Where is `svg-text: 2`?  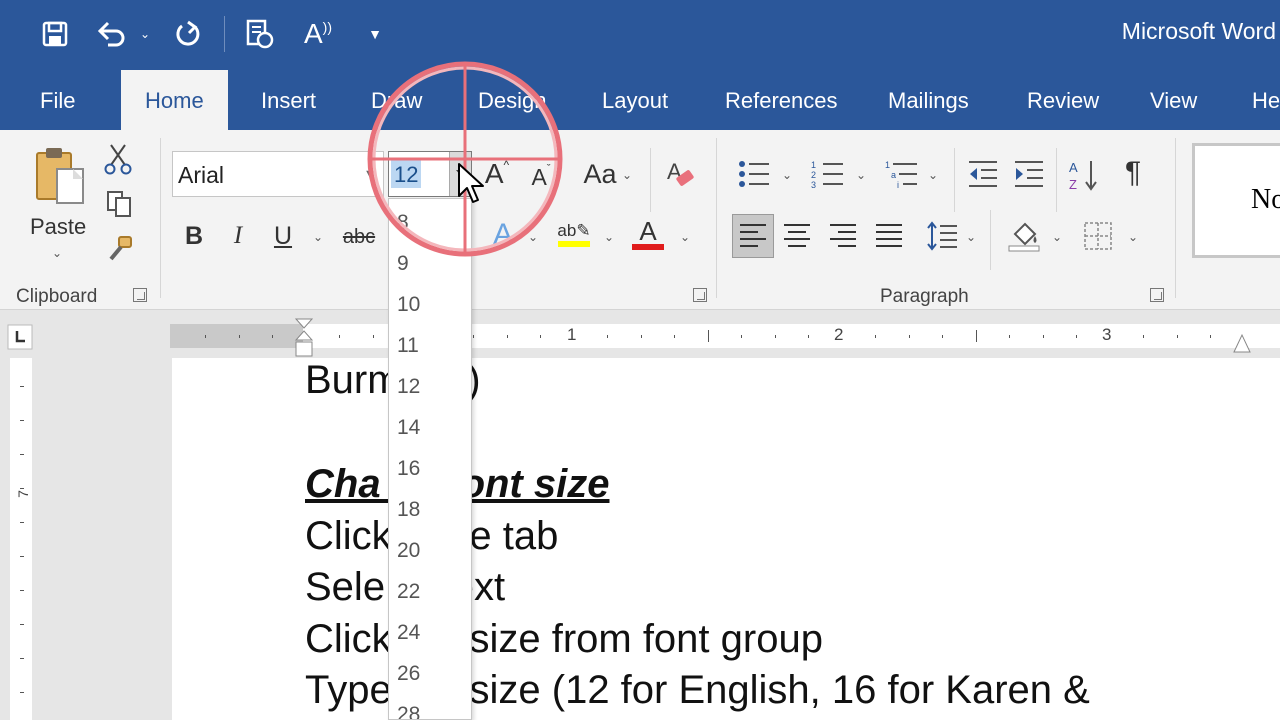
svg-text: 2 is located at coordinates (813, 175).